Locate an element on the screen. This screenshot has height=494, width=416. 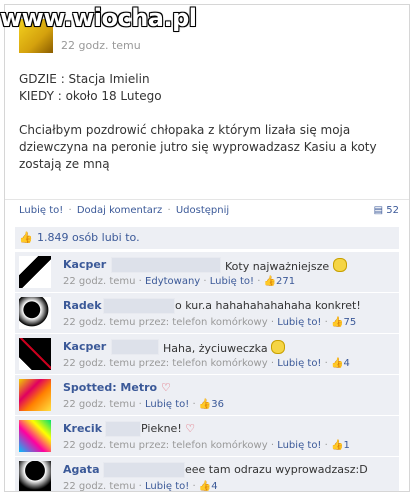
likes-count: 1.849 osób lubi to. is located at coordinates (88, 237).